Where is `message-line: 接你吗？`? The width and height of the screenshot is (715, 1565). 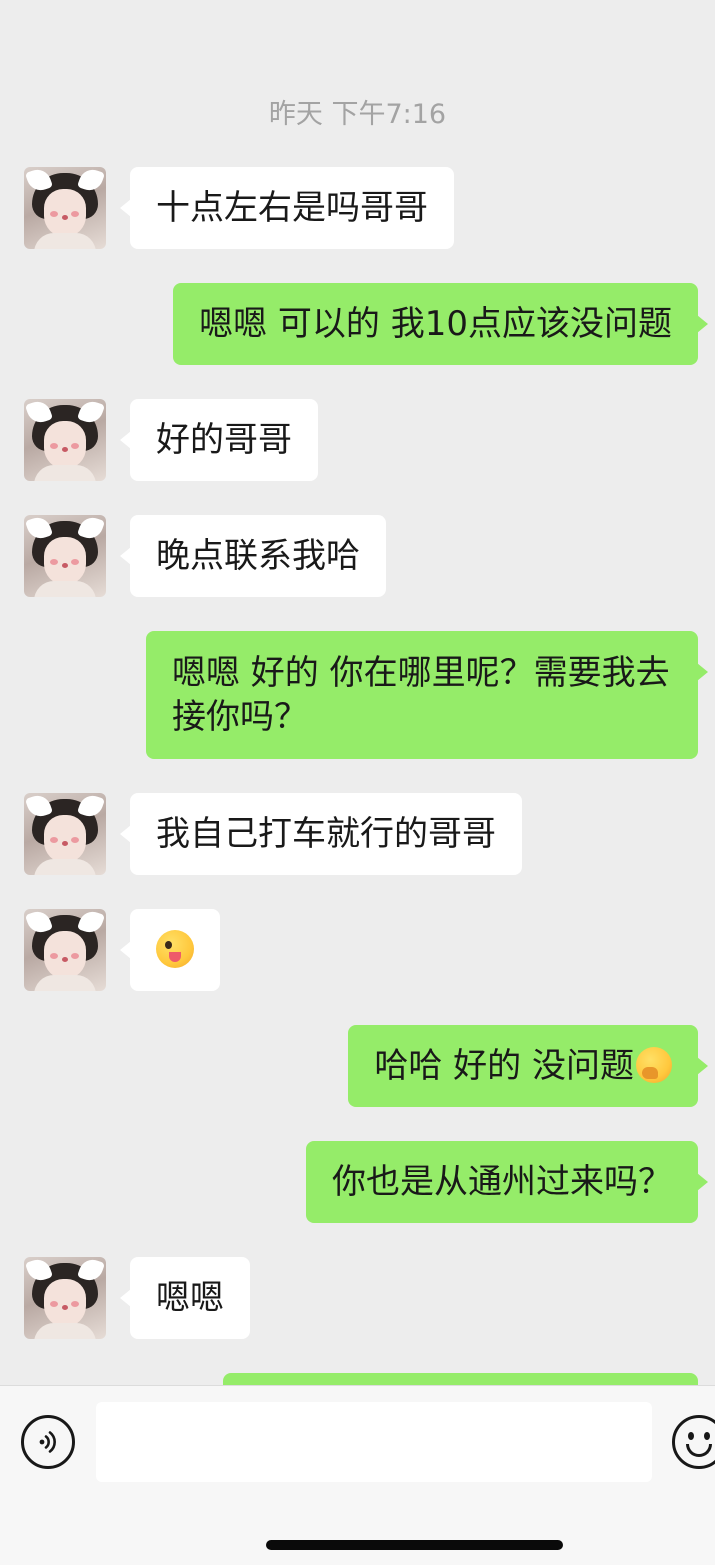 message-line: 接你吗？ is located at coordinates (240, 717).